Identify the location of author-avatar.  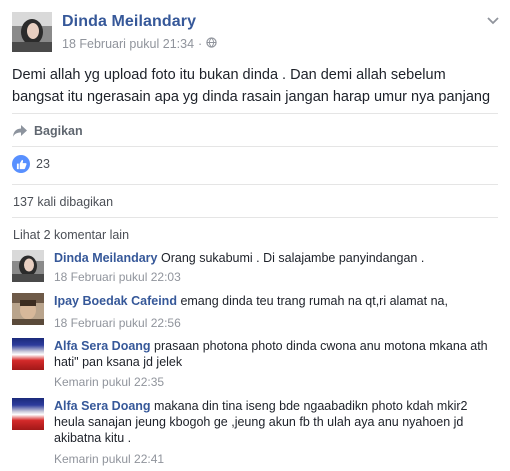
(32, 32).